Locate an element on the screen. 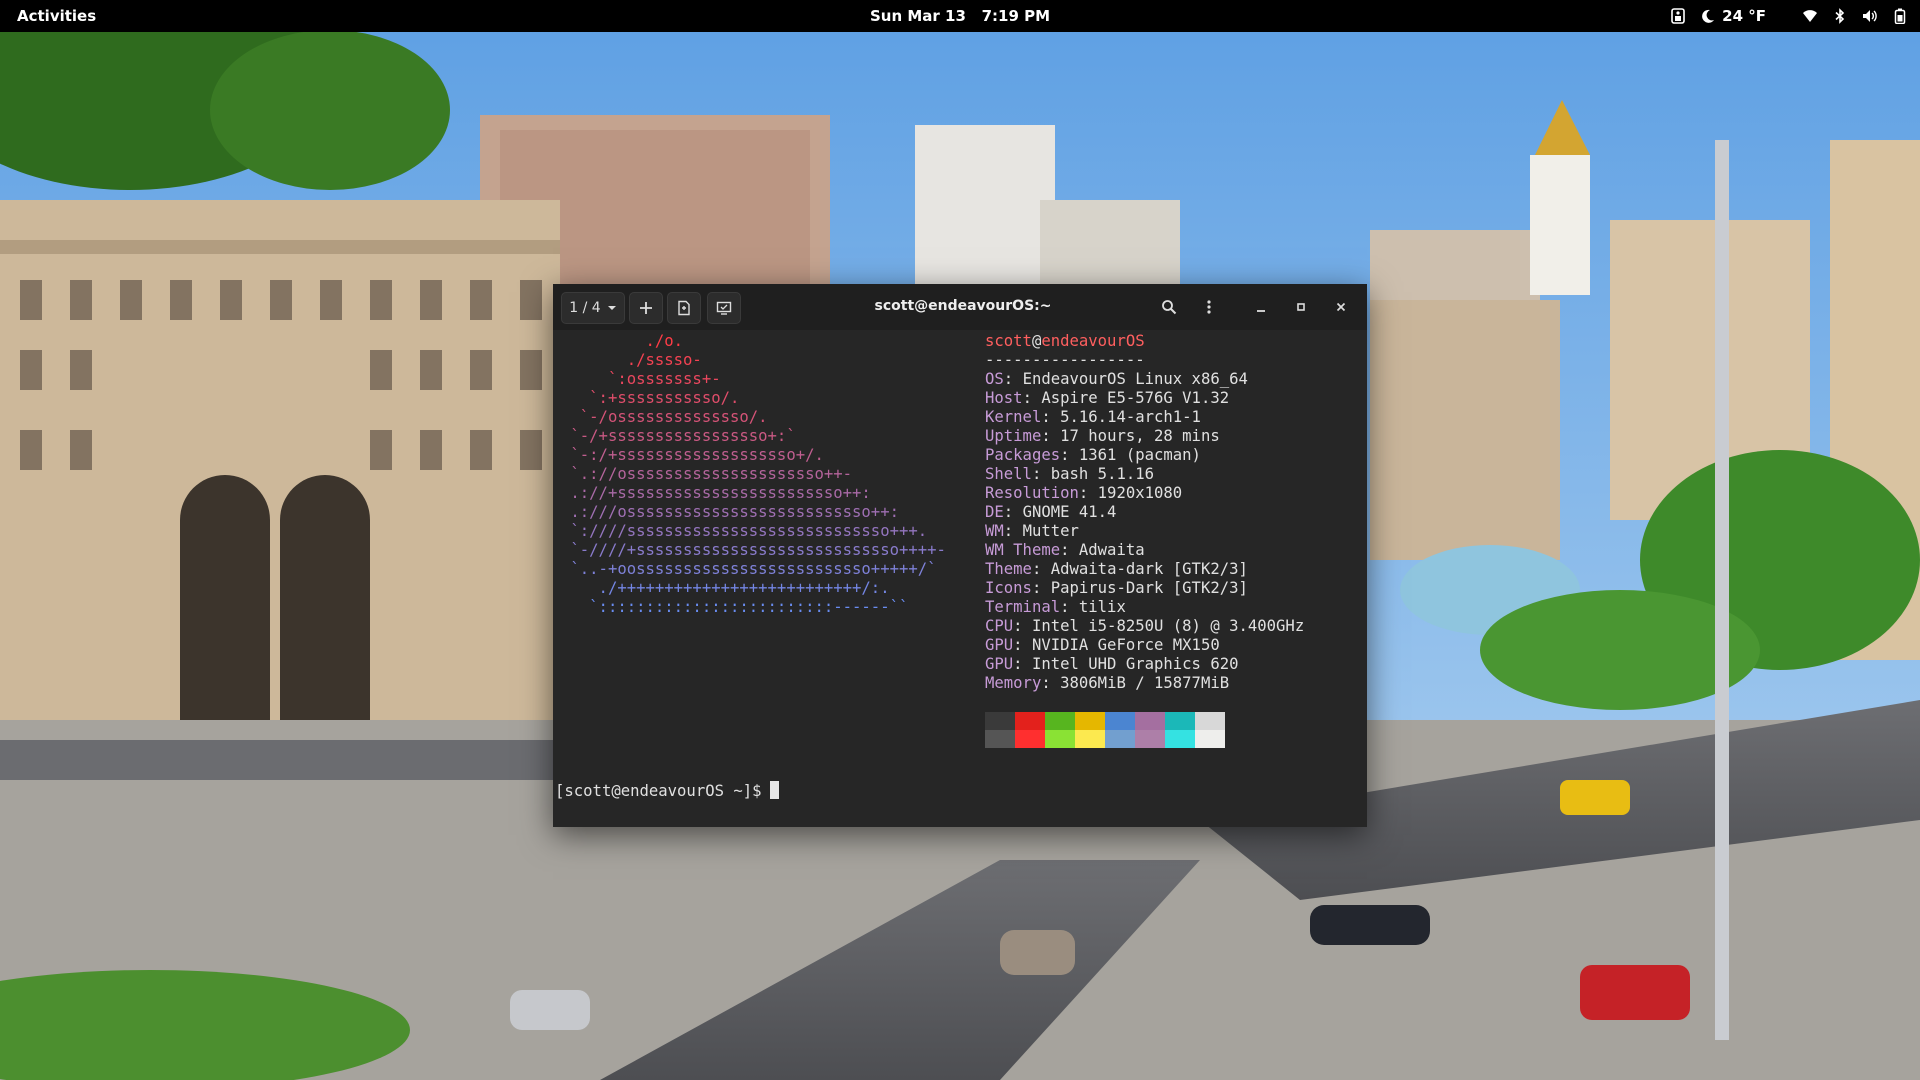  info-value: Papirus-Dark [GTK2/3] is located at coordinates (1149, 588).